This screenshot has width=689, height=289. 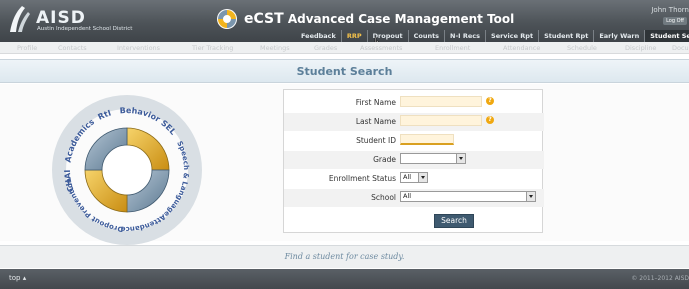 I want to click on page-title-bar: Student Search, so click(x=344, y=71).